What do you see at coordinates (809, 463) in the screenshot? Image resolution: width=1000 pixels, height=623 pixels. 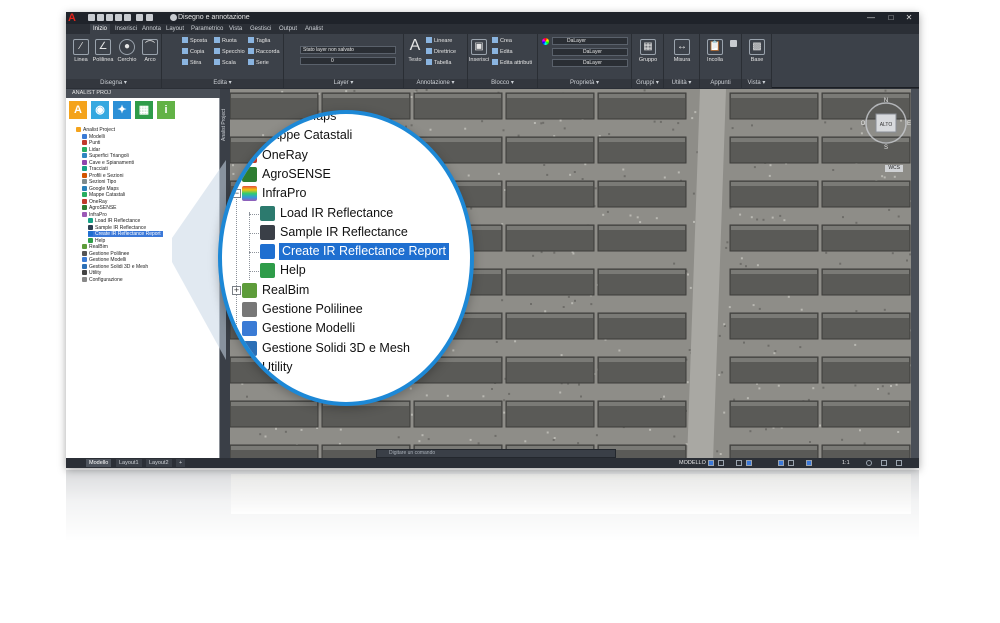 I see `lineweight-icon` at bounding box center [809, 463].